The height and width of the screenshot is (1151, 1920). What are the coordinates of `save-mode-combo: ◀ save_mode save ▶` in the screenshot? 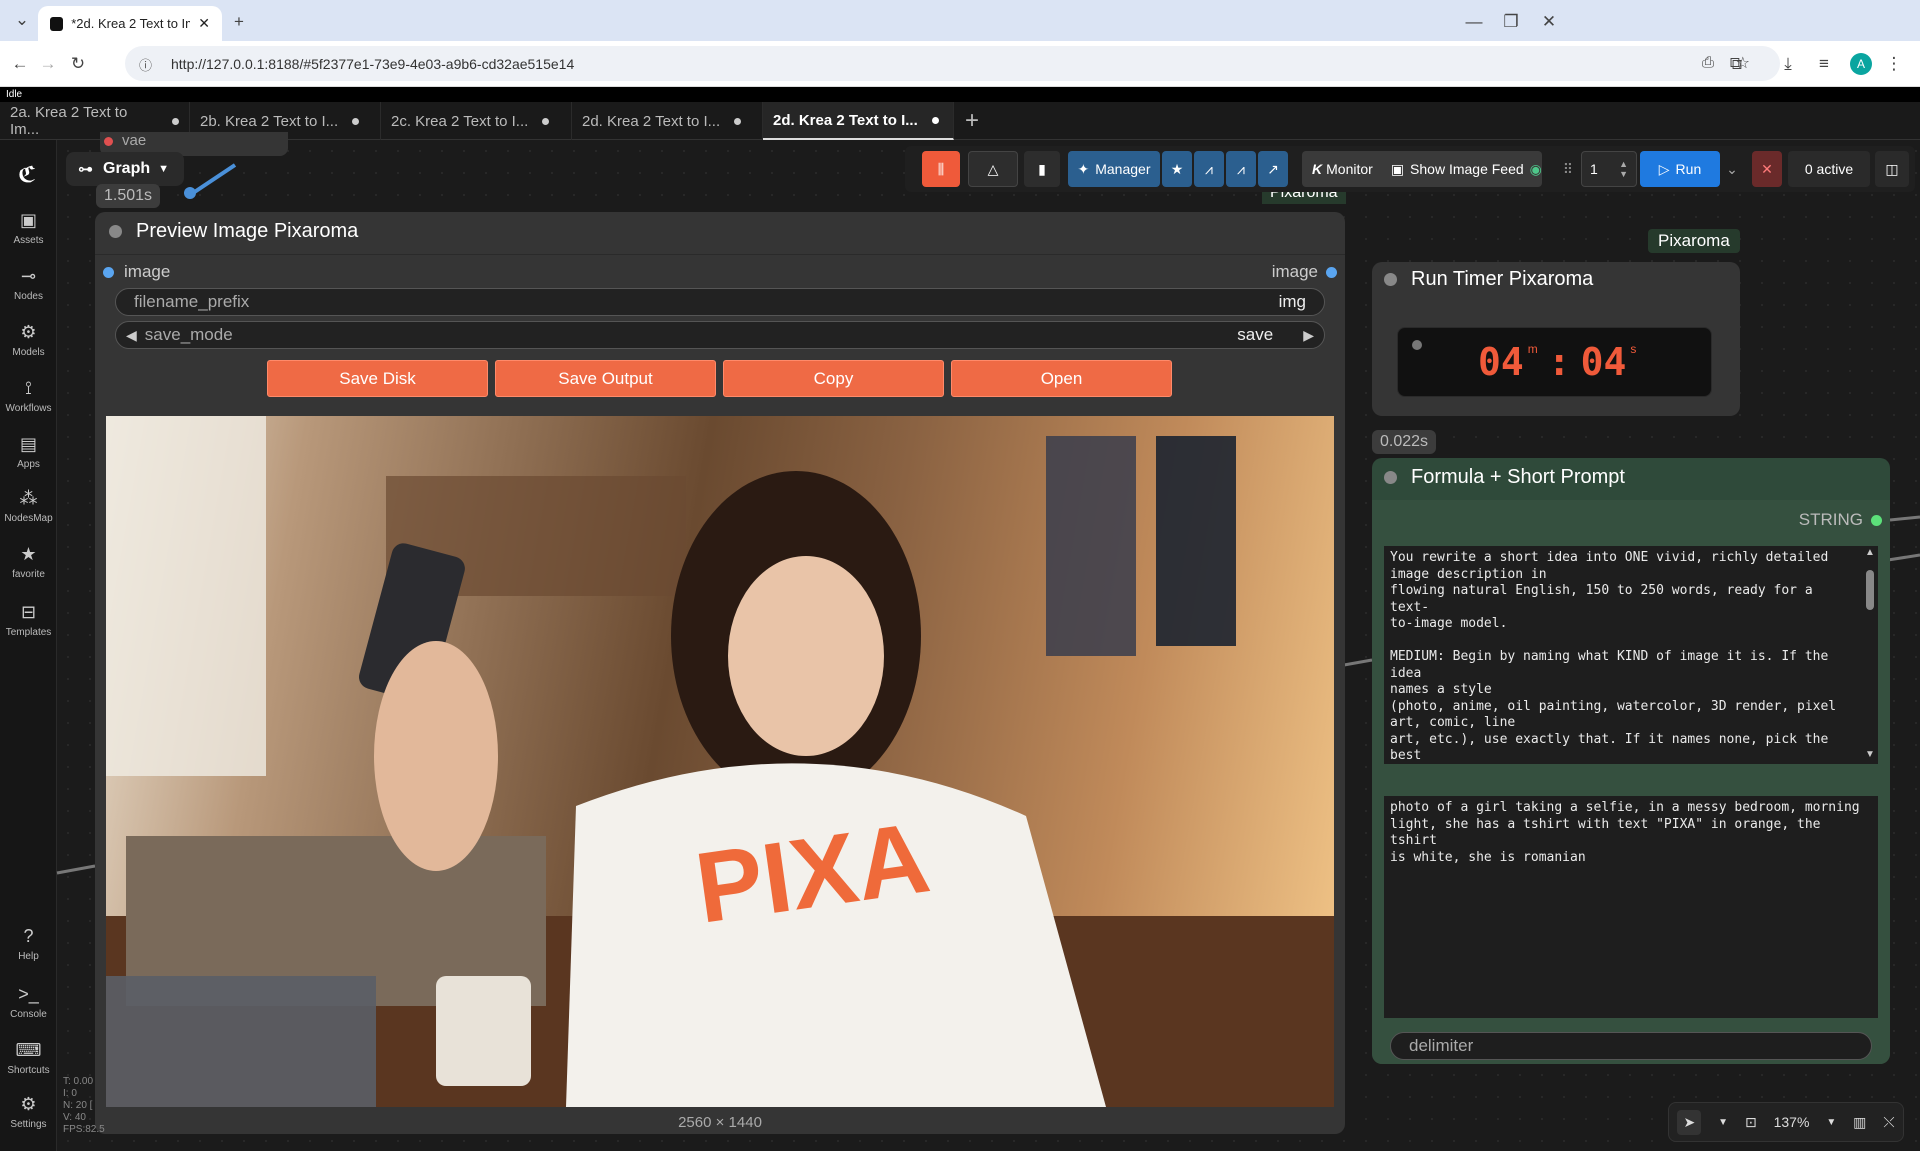 It's located at (720, 335).